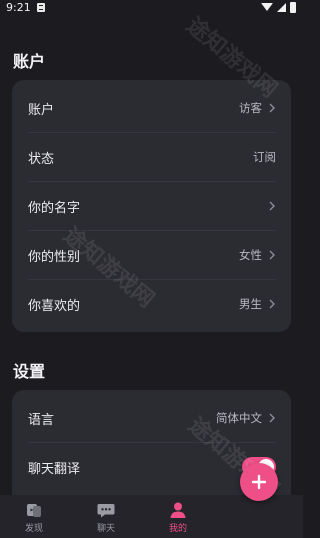  I want to click on profile-icon, so click(178, 510).